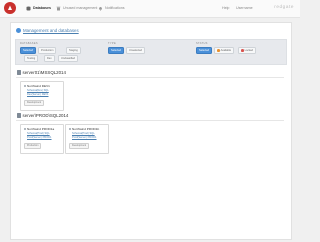  I want to click on database-link: Dev(Server) DEV1, so click(37, 94).